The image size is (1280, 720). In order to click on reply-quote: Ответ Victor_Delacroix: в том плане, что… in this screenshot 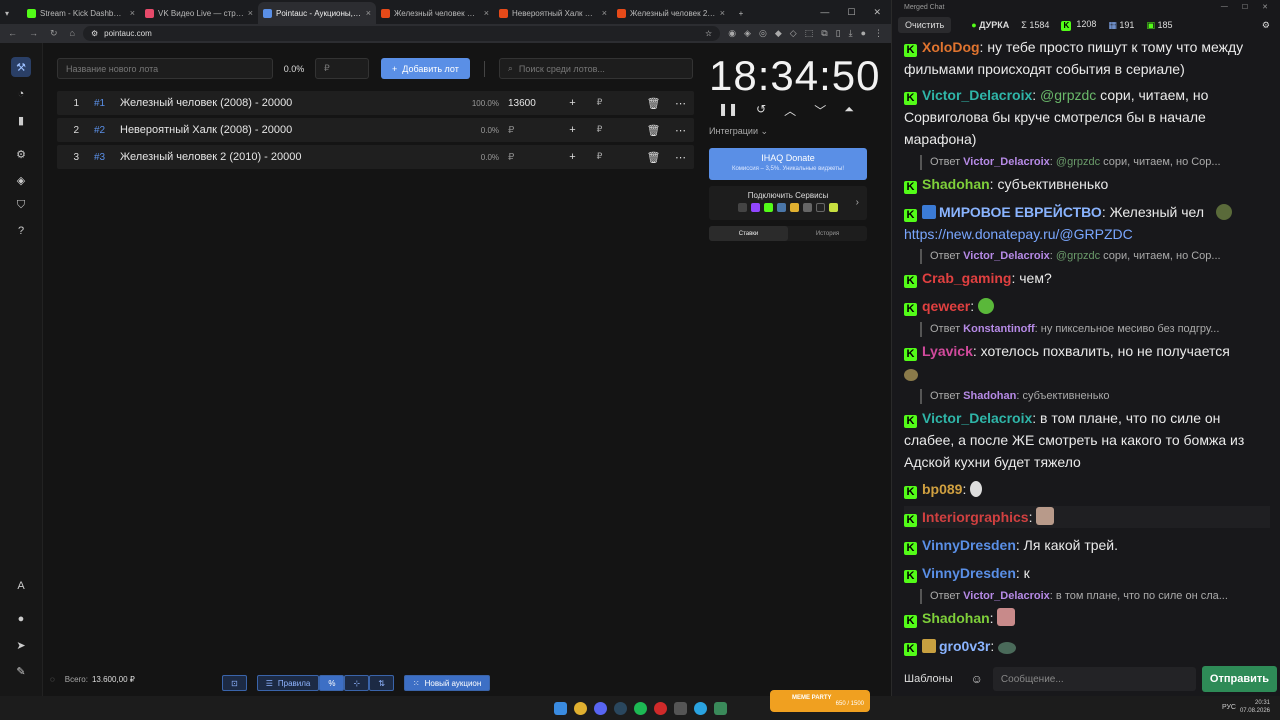, I will do `click(1095, 596)`.